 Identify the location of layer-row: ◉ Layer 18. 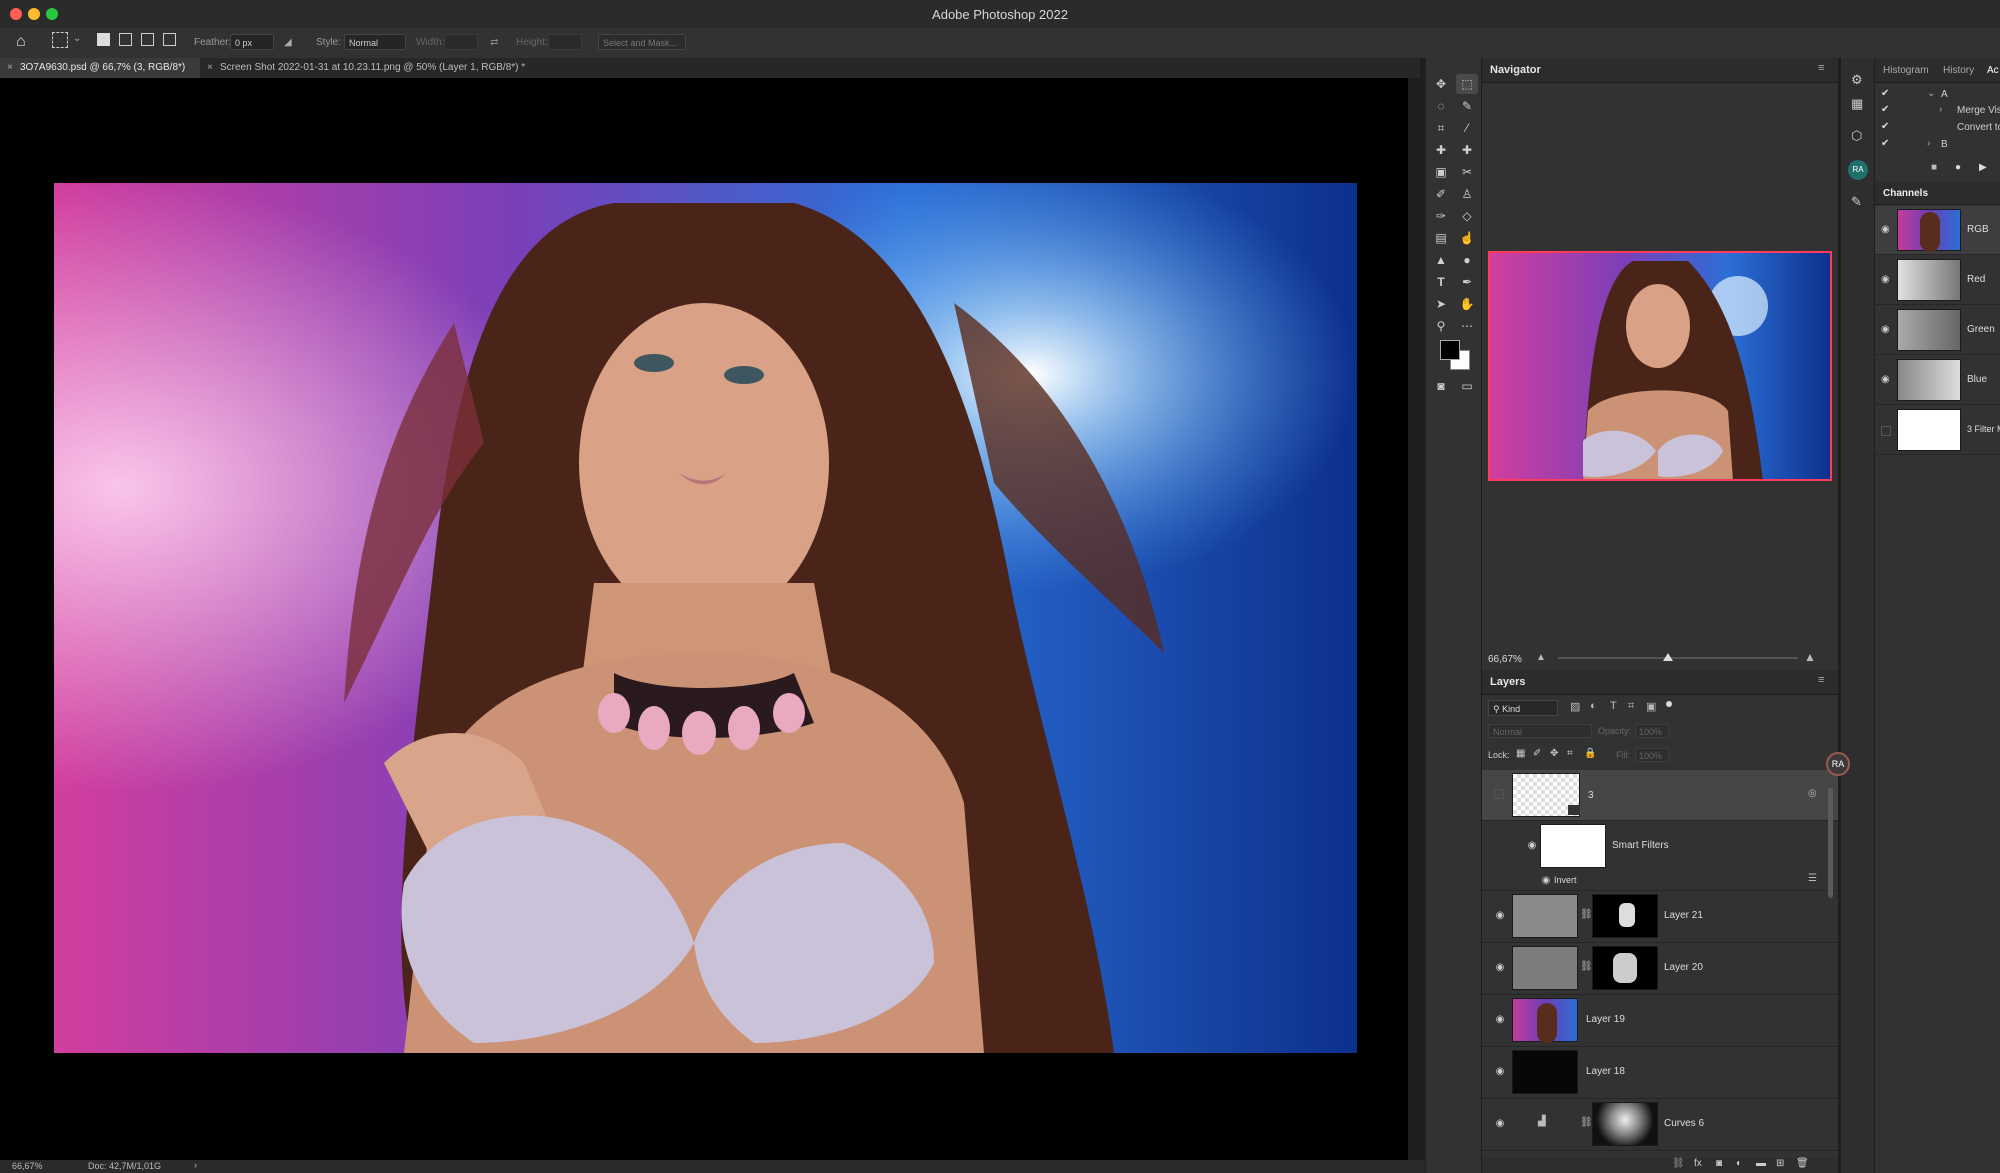
(1660, 1072).